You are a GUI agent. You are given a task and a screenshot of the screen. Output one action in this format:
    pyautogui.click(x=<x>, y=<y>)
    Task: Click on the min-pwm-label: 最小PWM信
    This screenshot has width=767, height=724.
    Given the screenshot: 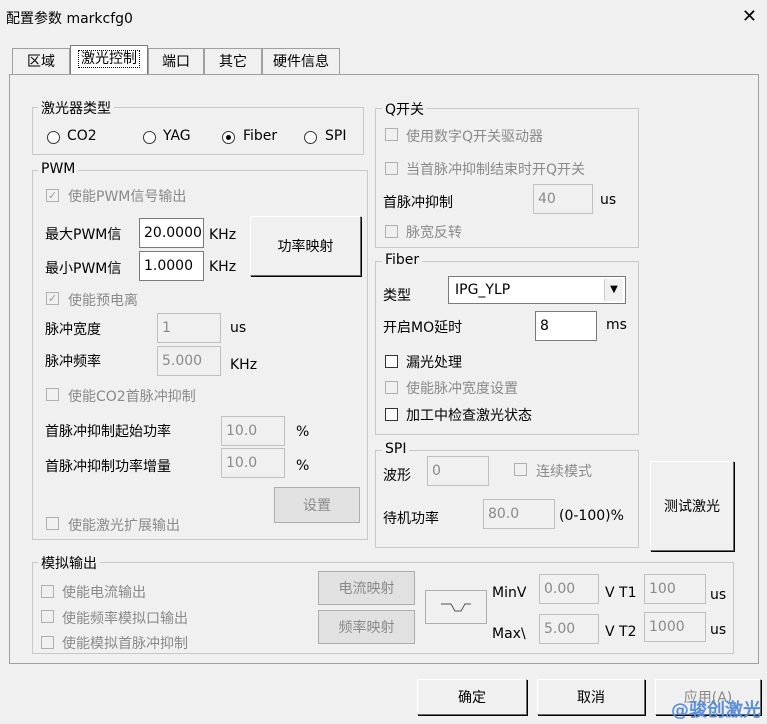 What is the action you would take?
    pyautogui.click(x=83, y=269)
    